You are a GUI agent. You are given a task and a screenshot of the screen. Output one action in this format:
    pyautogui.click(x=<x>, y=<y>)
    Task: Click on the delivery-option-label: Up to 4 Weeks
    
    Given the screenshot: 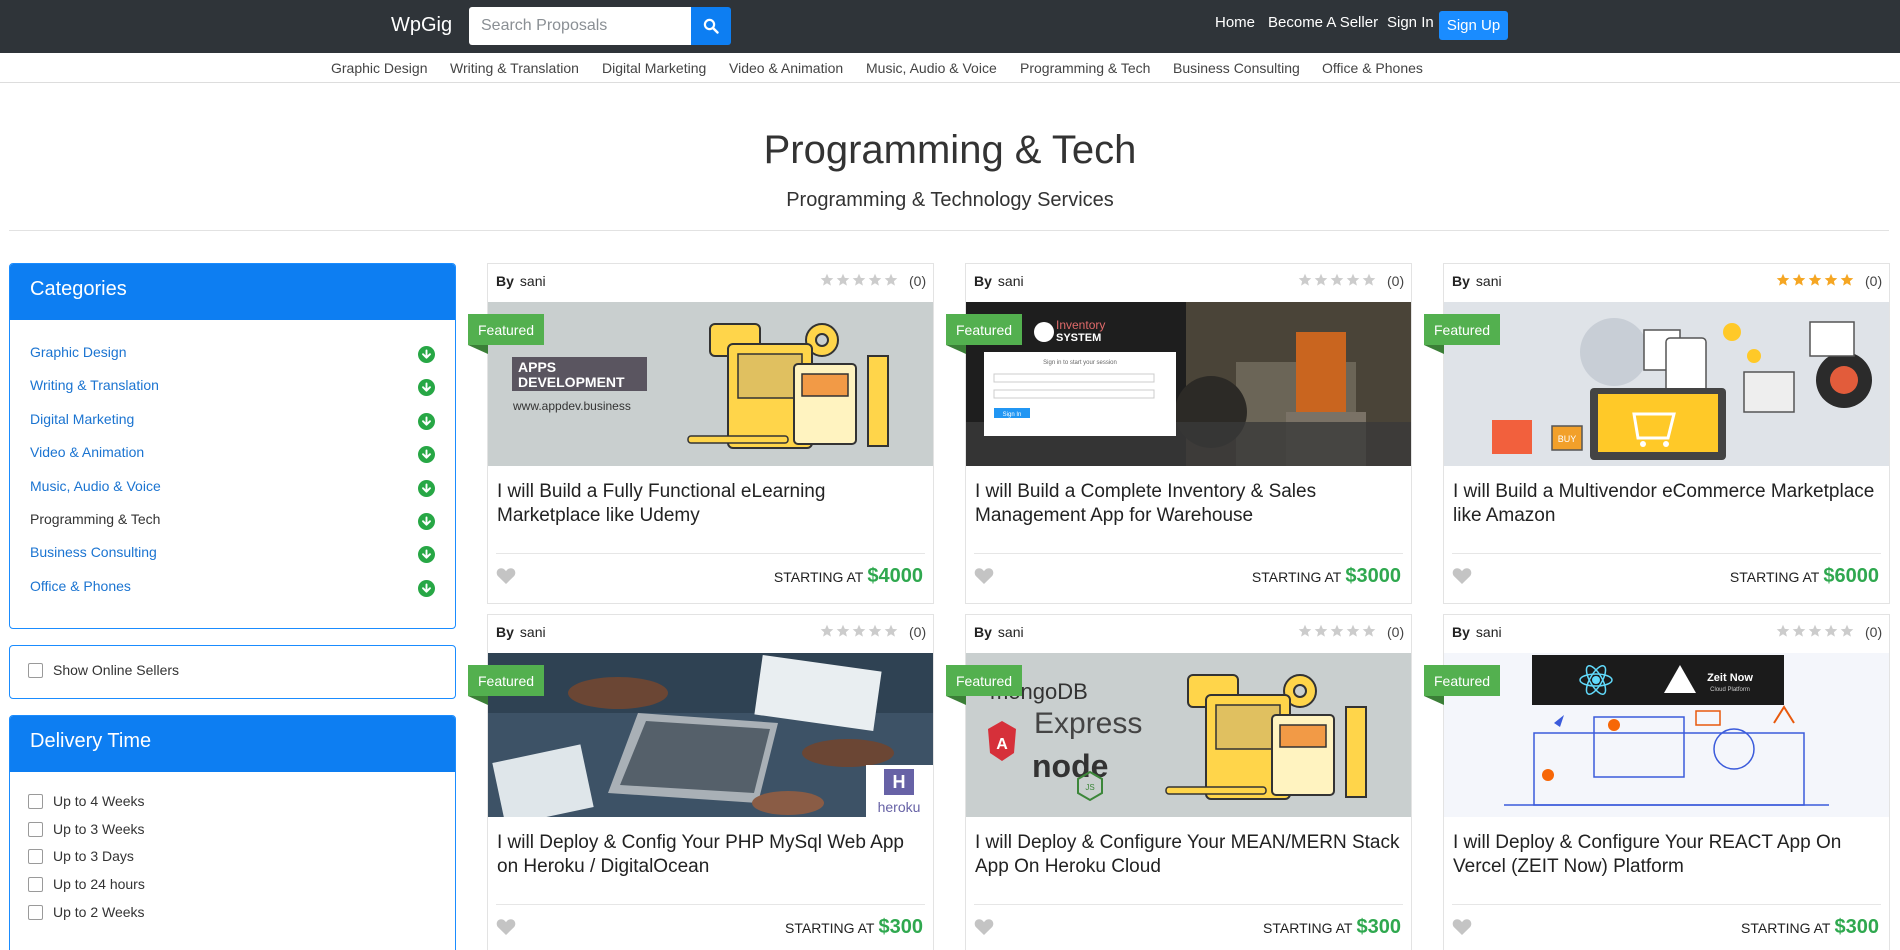 What is the action you would take?
    pyautogui.click(x=99, y=801)
    